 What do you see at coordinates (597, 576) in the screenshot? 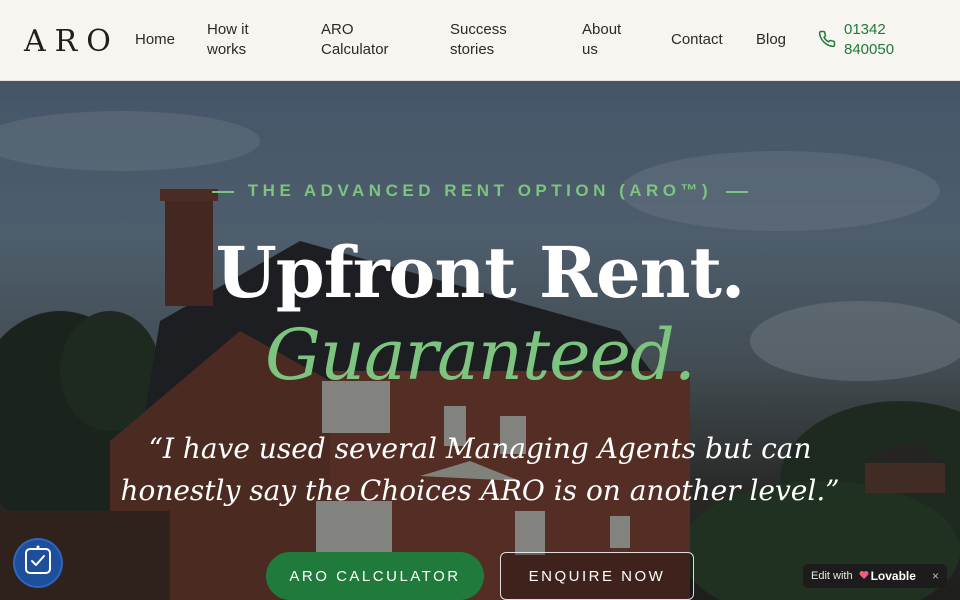
I see `enquire-now-button: ENQUIRE NOW` at bounding box center [597, 576].